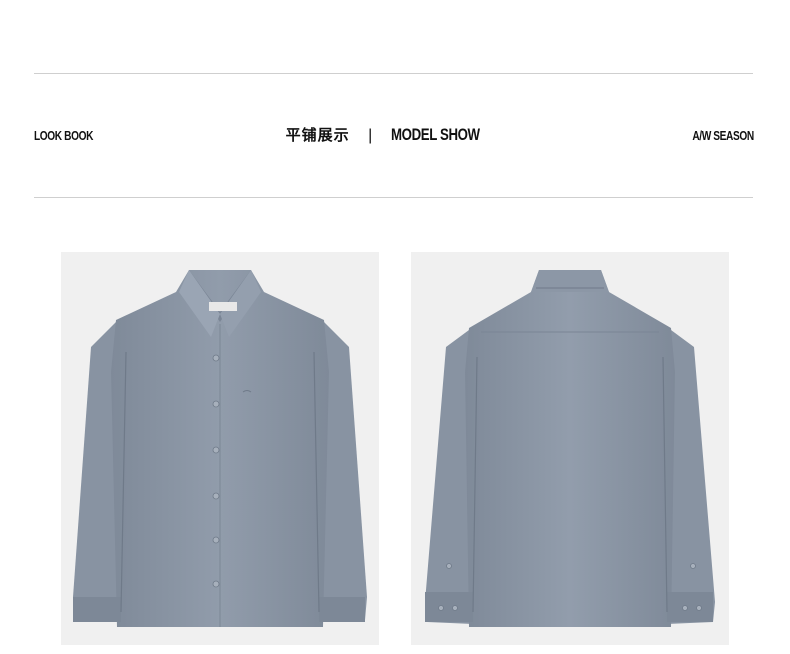  I want to click on title-english: MODEL SHOW, so click(435, 134).